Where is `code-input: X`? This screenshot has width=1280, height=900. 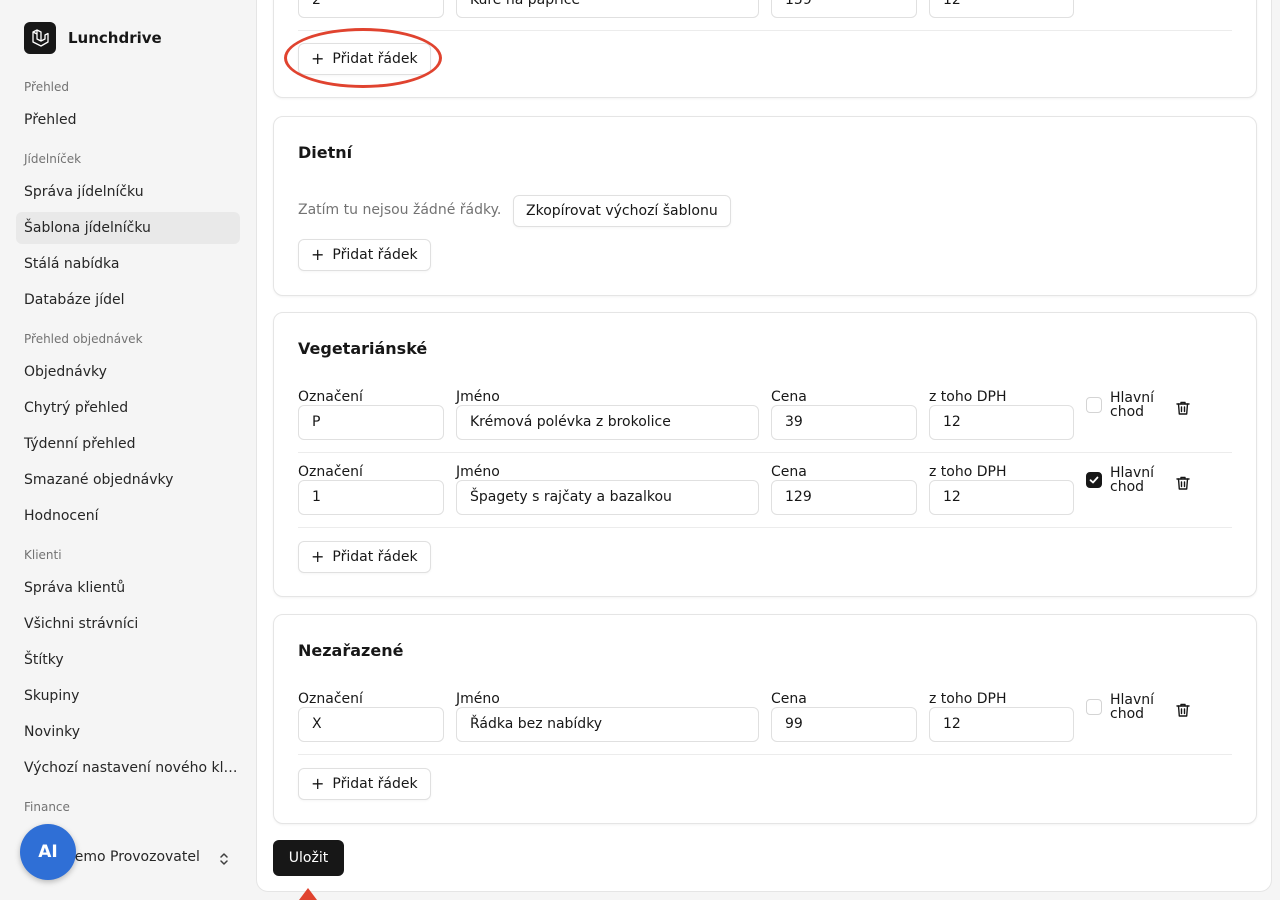 code-input: X is located at coordinates (371, 724).